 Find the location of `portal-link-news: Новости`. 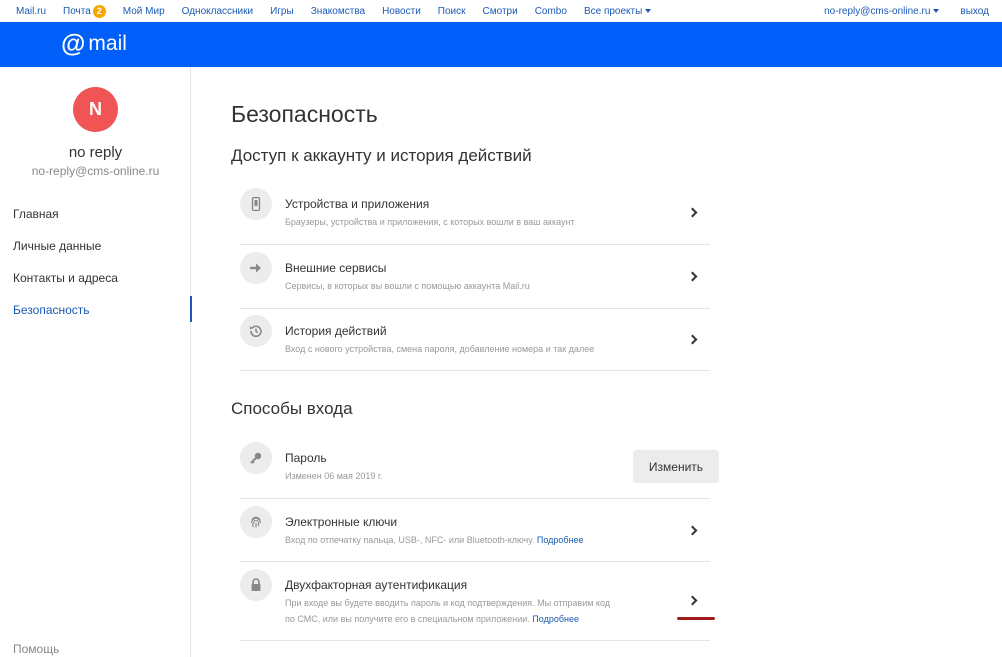

portal-link-news: Новости is located at coordinates (401, 11).